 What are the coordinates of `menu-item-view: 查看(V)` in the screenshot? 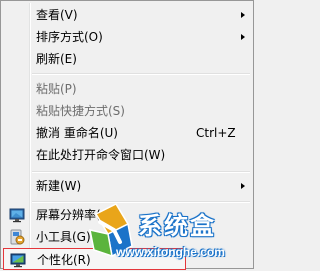 It's located at (127, 15).